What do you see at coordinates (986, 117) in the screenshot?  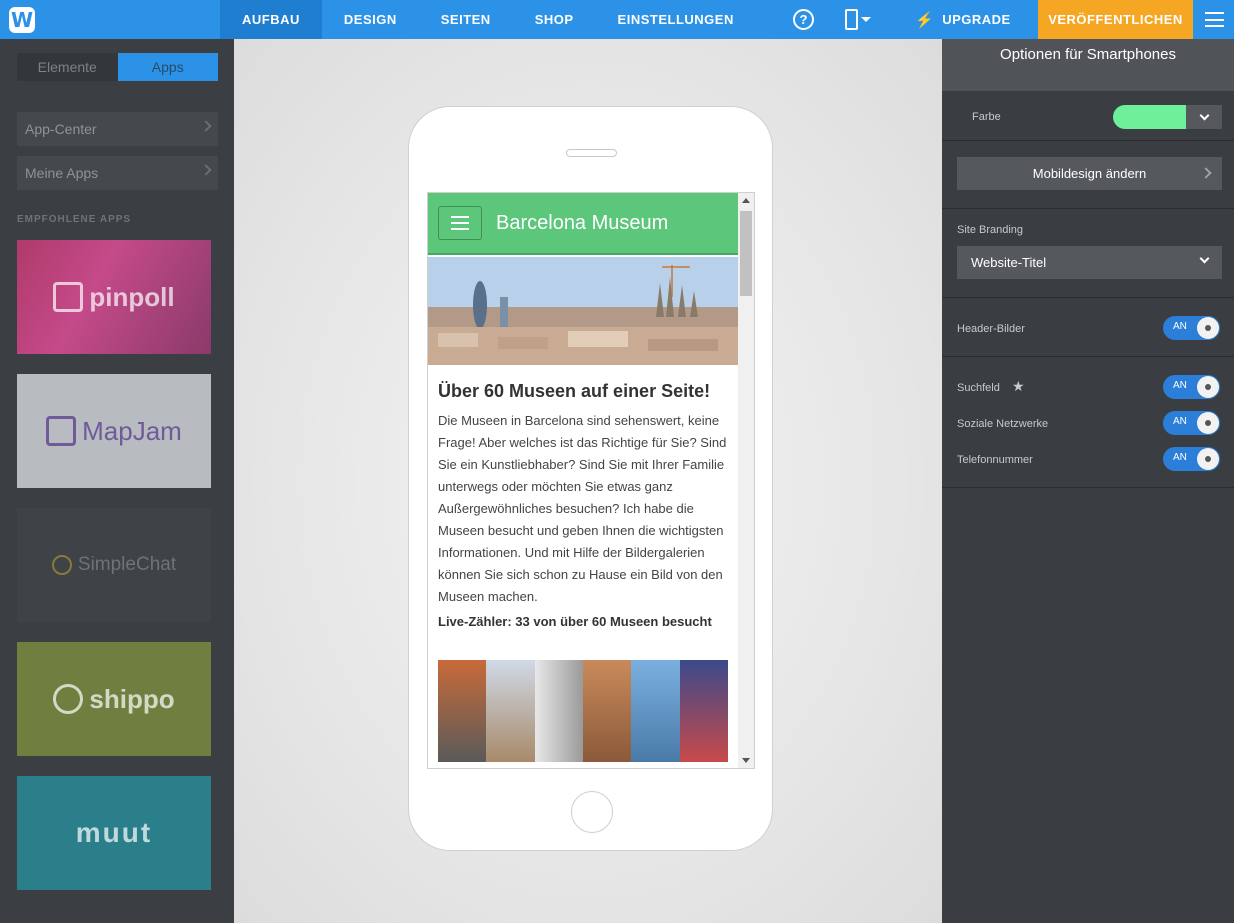 I see `color-label: Farbe` at bounding box center [986, 117].